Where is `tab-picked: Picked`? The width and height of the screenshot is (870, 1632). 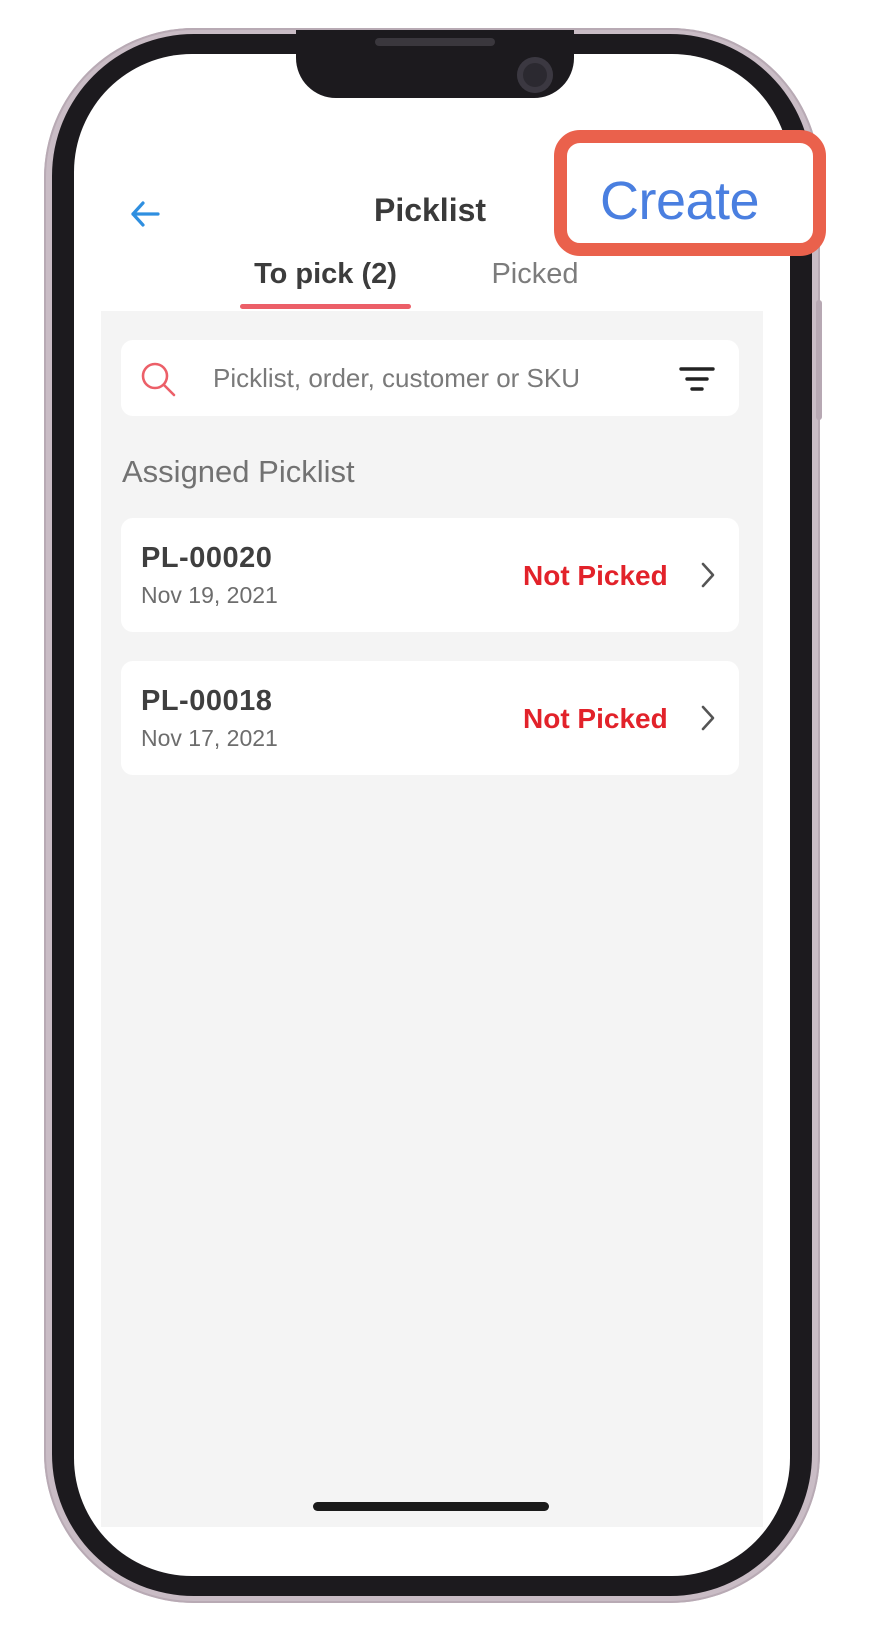 tab-picked: Picked is located at coordinates (535, 274).